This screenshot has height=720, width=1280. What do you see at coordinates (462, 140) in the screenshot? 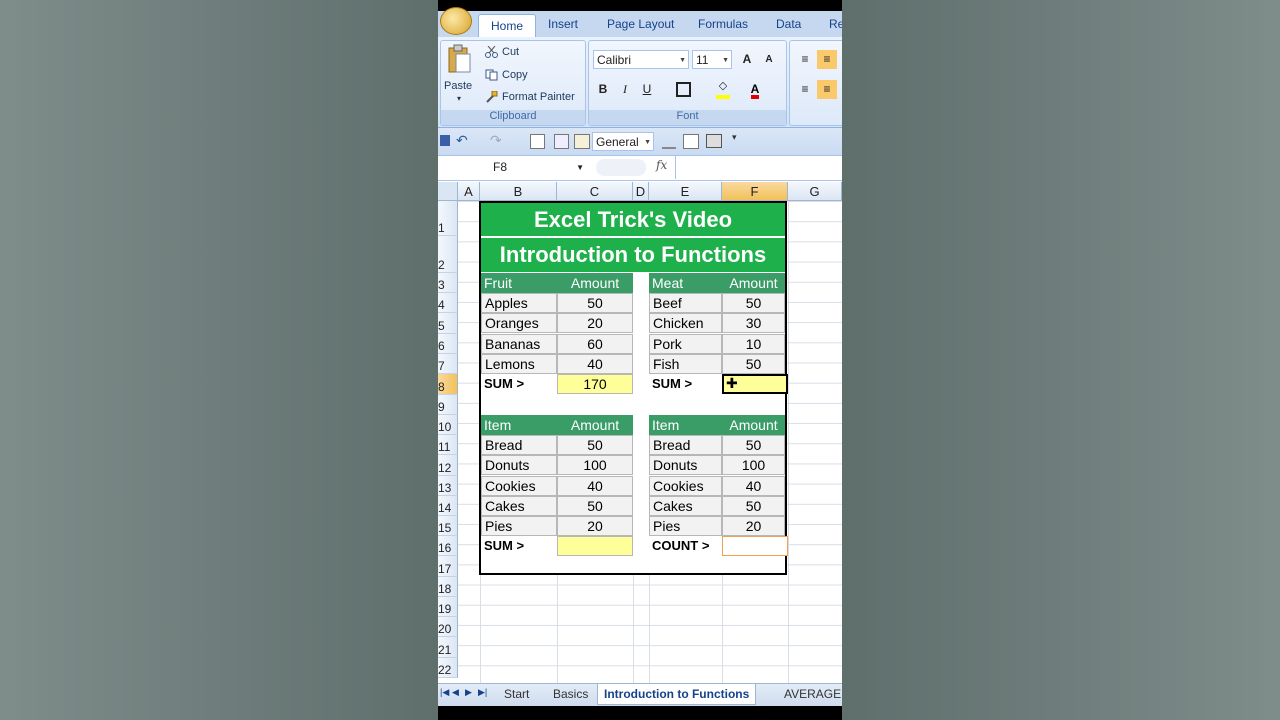
I see `undo-icon: ↶` at bounding box center [462, 140].